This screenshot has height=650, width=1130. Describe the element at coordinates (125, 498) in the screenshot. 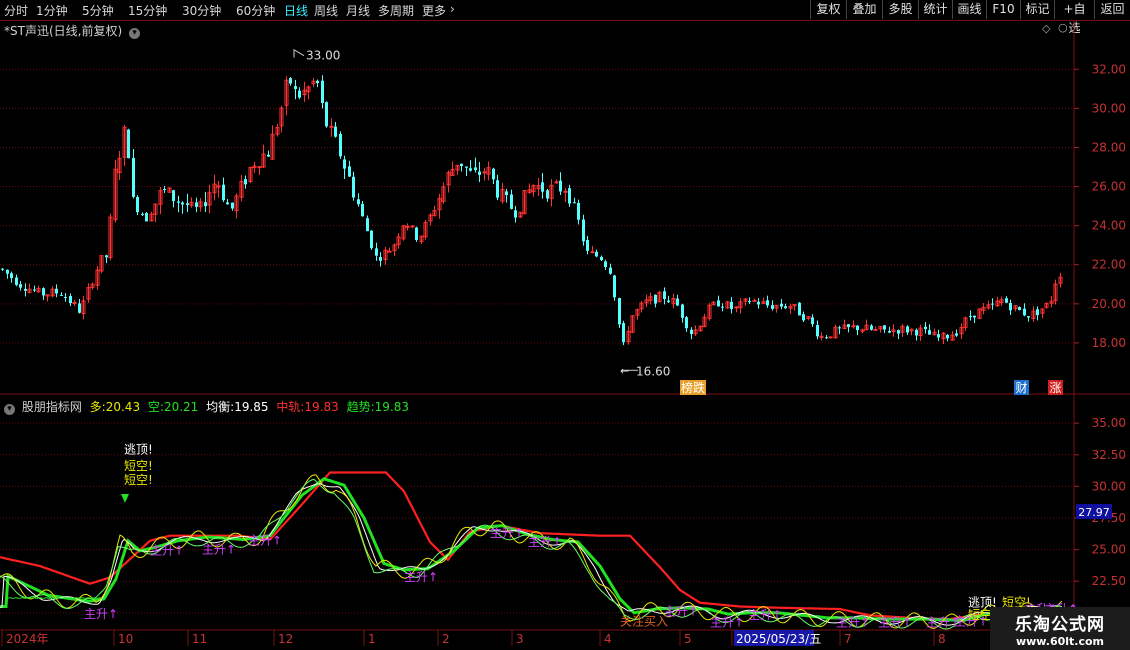

I see `down-arrow-icon` at that location.